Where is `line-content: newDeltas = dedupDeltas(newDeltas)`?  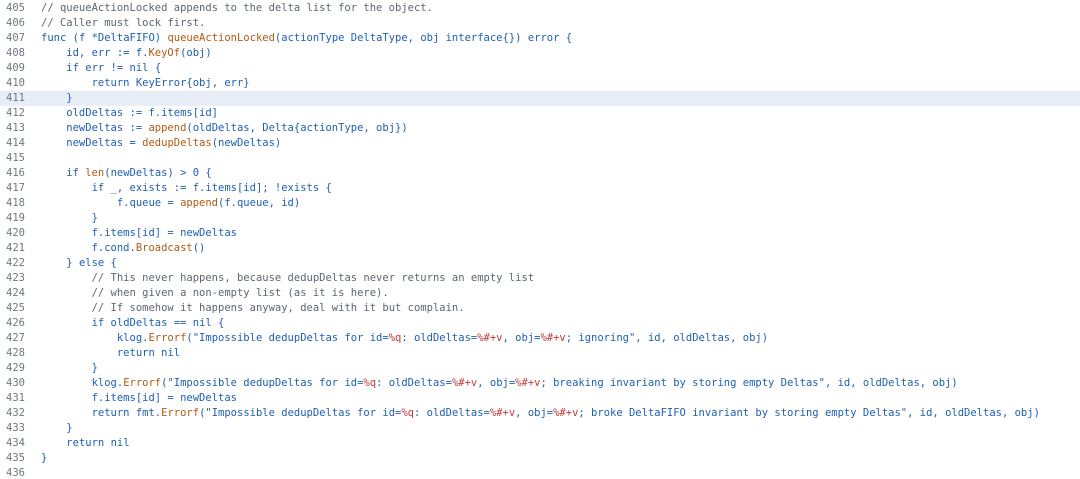 line-content: newDeltas = dedupDeltas(newDeltas) is located at coordinates (156, 143).